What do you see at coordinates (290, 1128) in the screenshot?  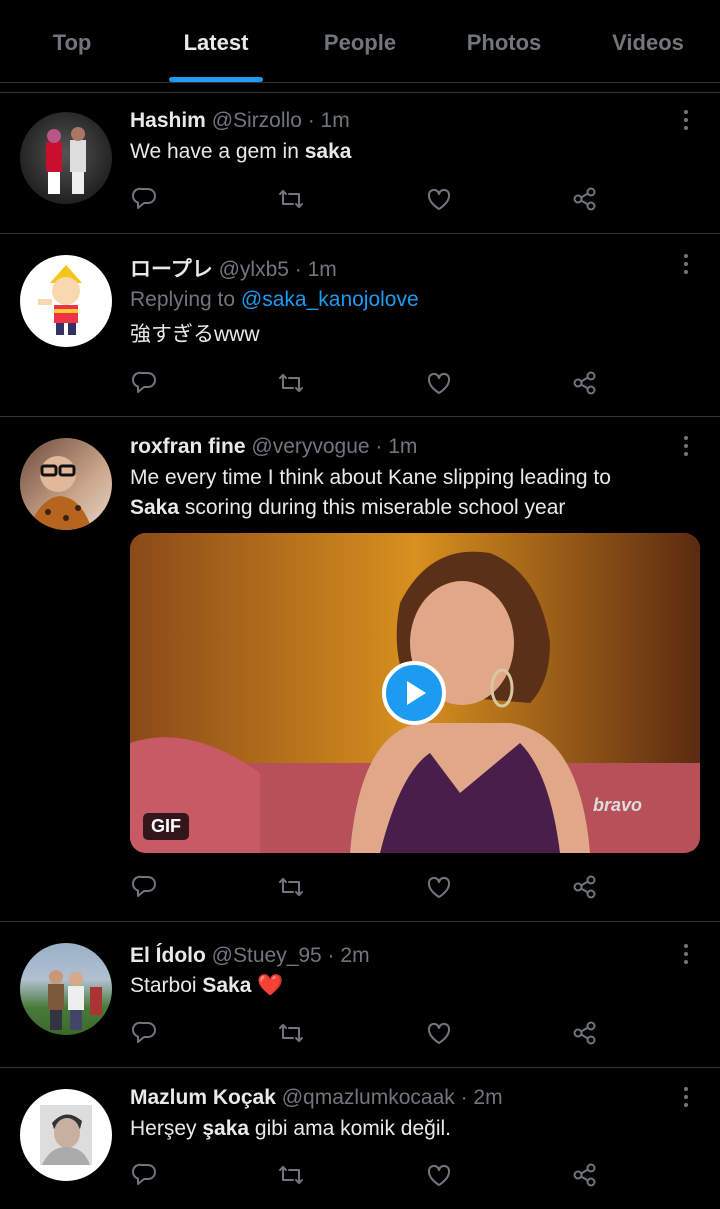 I see `tweet-text: Herşey şaka gibi ama komik değil.` at bounding box center [290, 1128].